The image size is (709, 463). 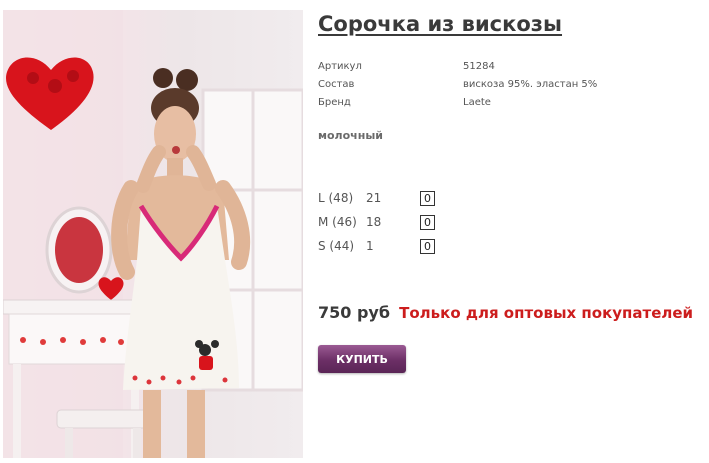 I want to click on wholesale-note: Только для оптовых покупателей, so click(x=546, y=313).